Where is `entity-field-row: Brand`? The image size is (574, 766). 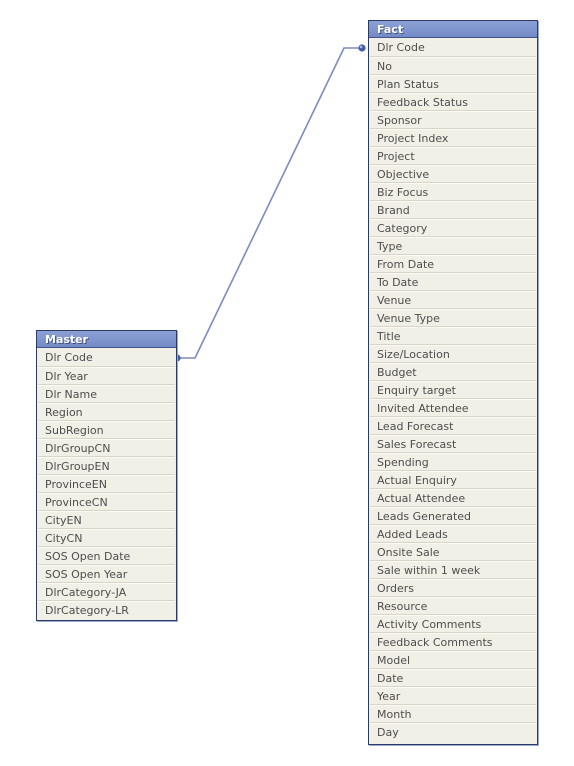 entity-field-row: Brand is located at coordinates (453, 210).